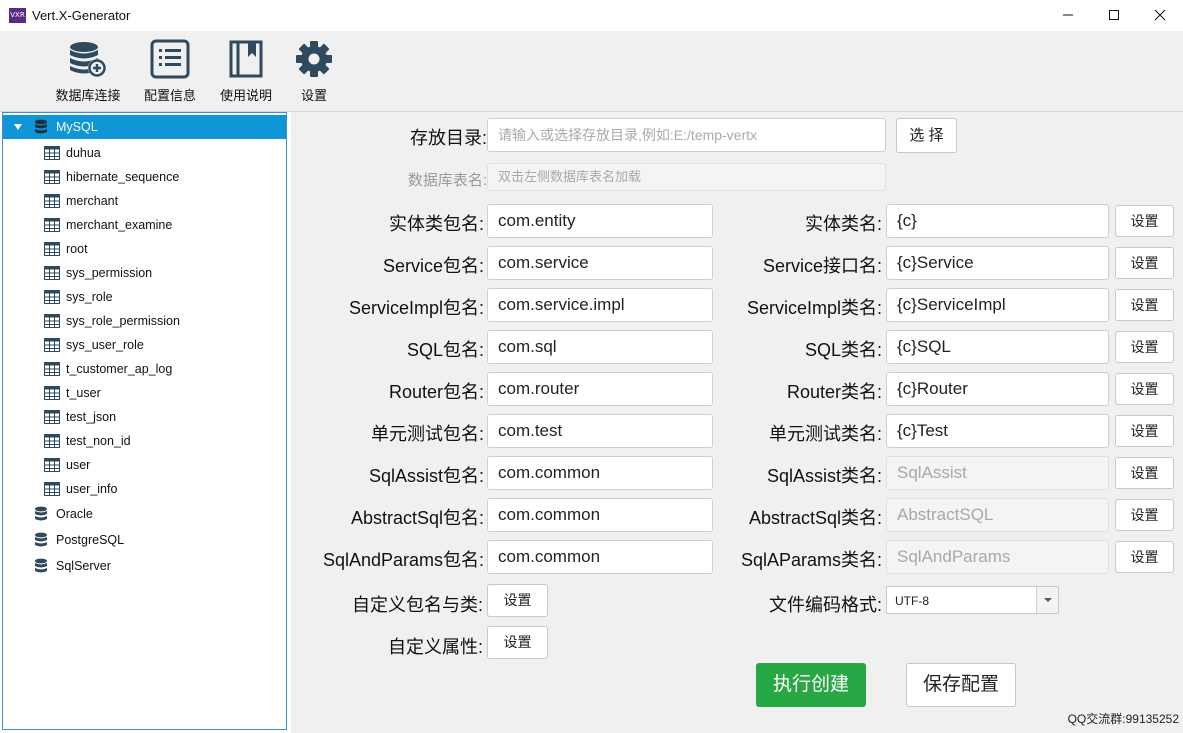 Image resolution: width=1183 pixels, height=733 pixels. Describe the element at coordinates (77, 249) in the screenshot. I see `tree-table-label: root` at that location.